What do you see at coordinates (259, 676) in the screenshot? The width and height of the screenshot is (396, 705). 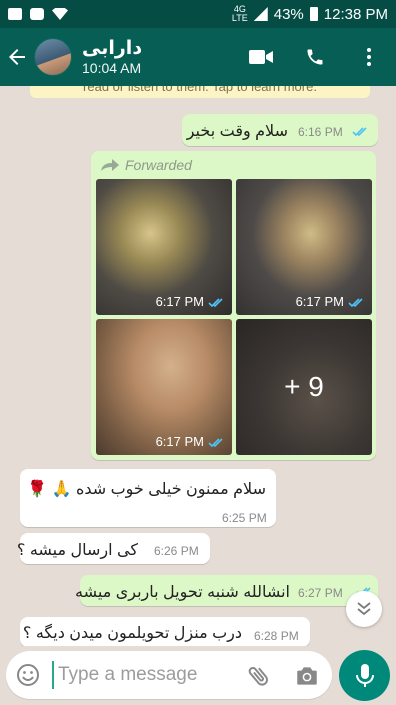 I see `attach-icon` at bounding box center [259, 676].